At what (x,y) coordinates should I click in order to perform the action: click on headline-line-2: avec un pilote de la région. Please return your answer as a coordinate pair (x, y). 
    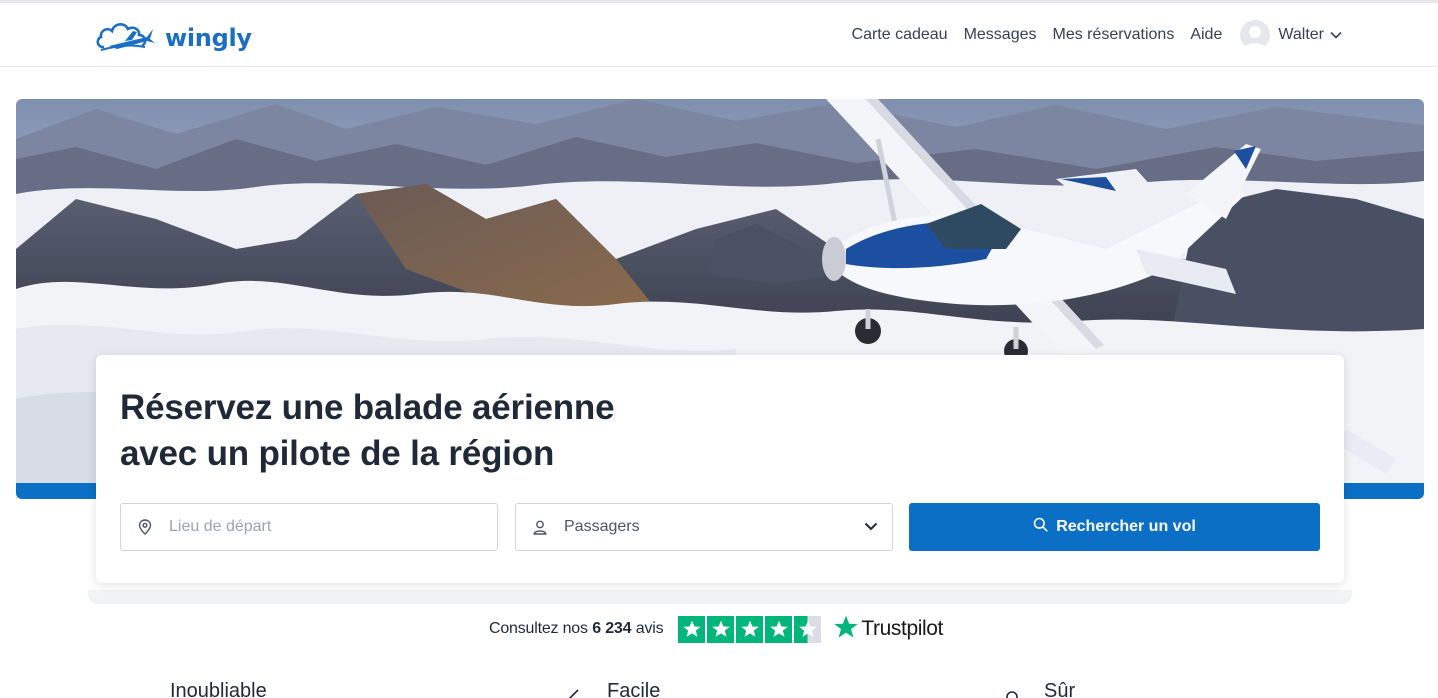
    Looking at the image, I should click on (337, 453).